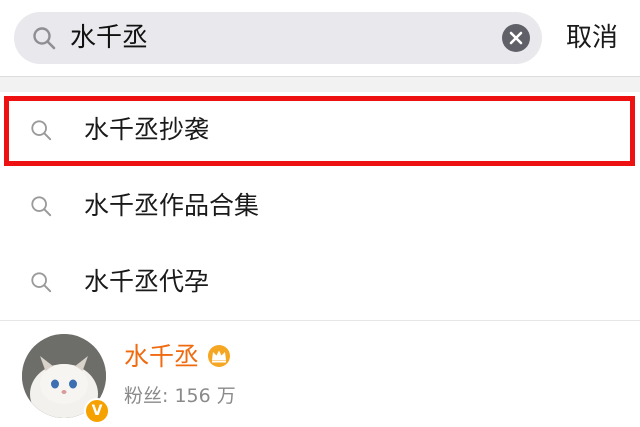  What do you see at coordinates (147, 281) in the screenshot?
I see `suggestion-label: 水千丞代孕` at bounding box center [147, 281].